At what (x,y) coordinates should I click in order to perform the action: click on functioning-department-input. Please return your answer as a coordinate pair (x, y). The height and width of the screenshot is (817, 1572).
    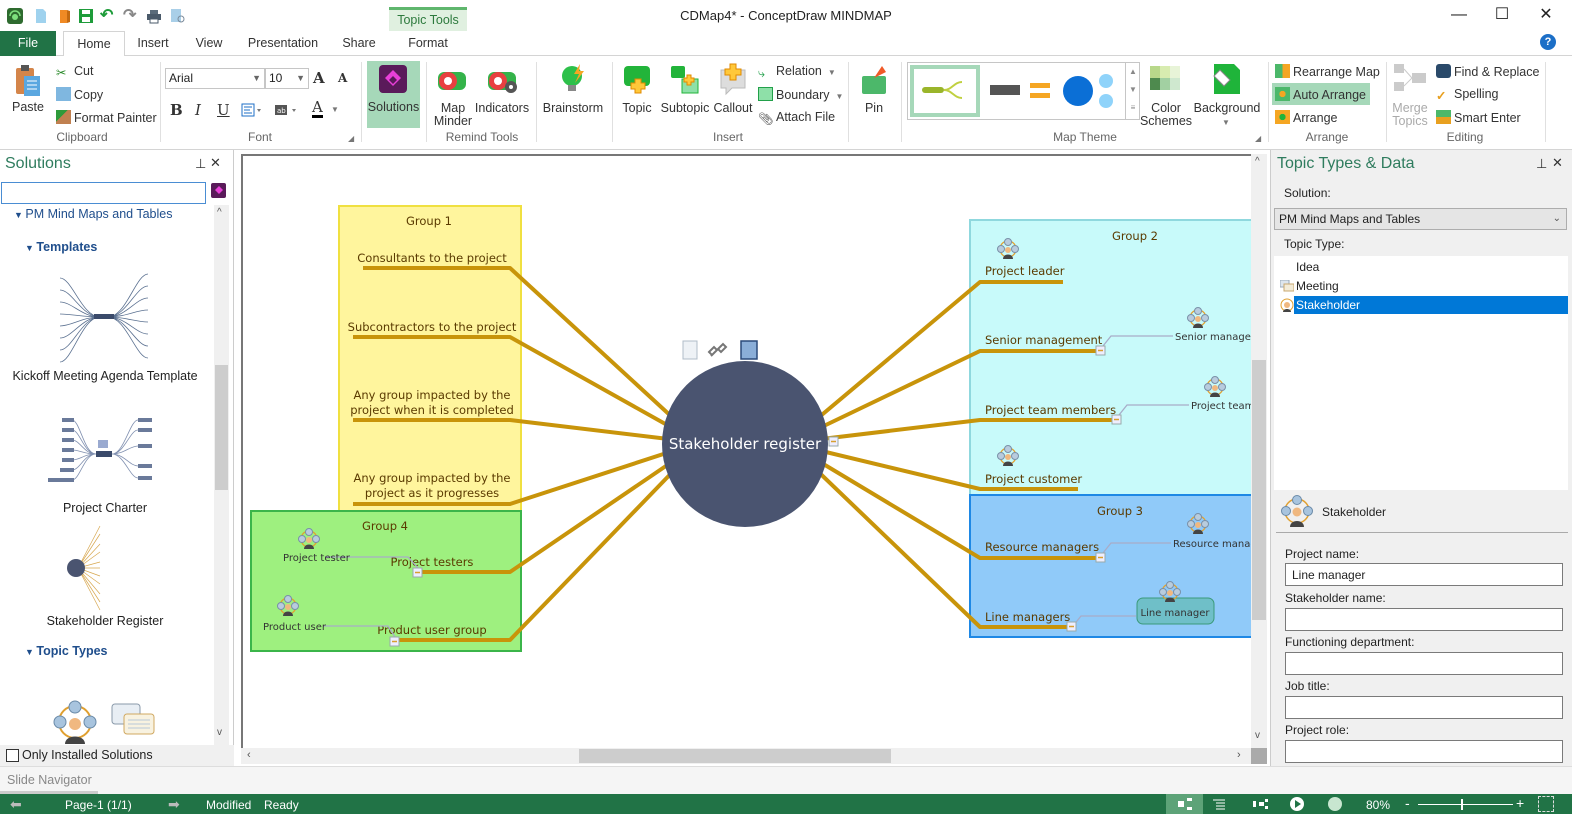
    Looking at the image, I should click on (1424, 663).